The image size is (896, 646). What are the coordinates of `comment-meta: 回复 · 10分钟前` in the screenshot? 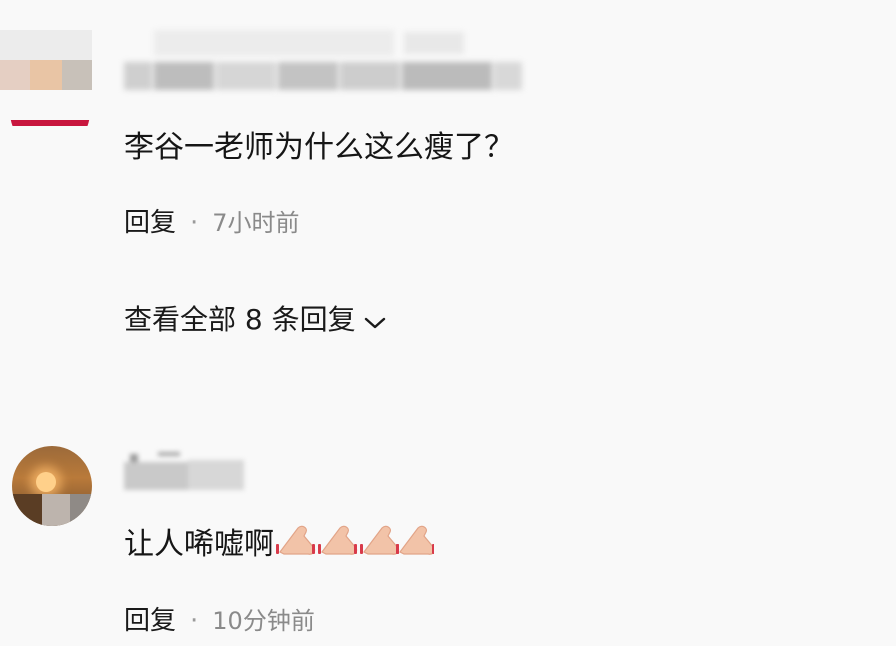 It's located at (219, 621).